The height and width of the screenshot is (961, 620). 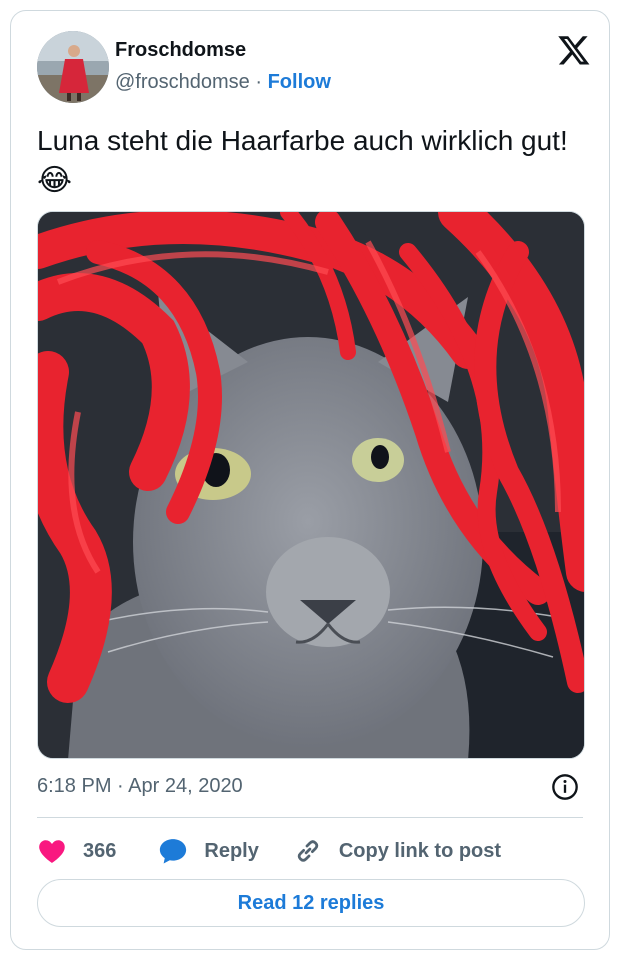 I want to click on copy-link-label: Copy link to post, so click(x=420, y=850).